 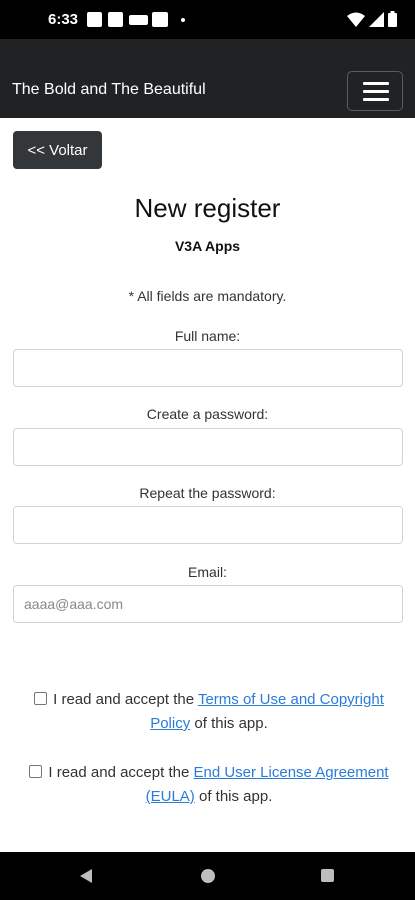 What do you see at coordinates (207, 296) in the screenshot?
I see `mandatory-note: * All fields are mandatory.` at bounding box center [207, 296].